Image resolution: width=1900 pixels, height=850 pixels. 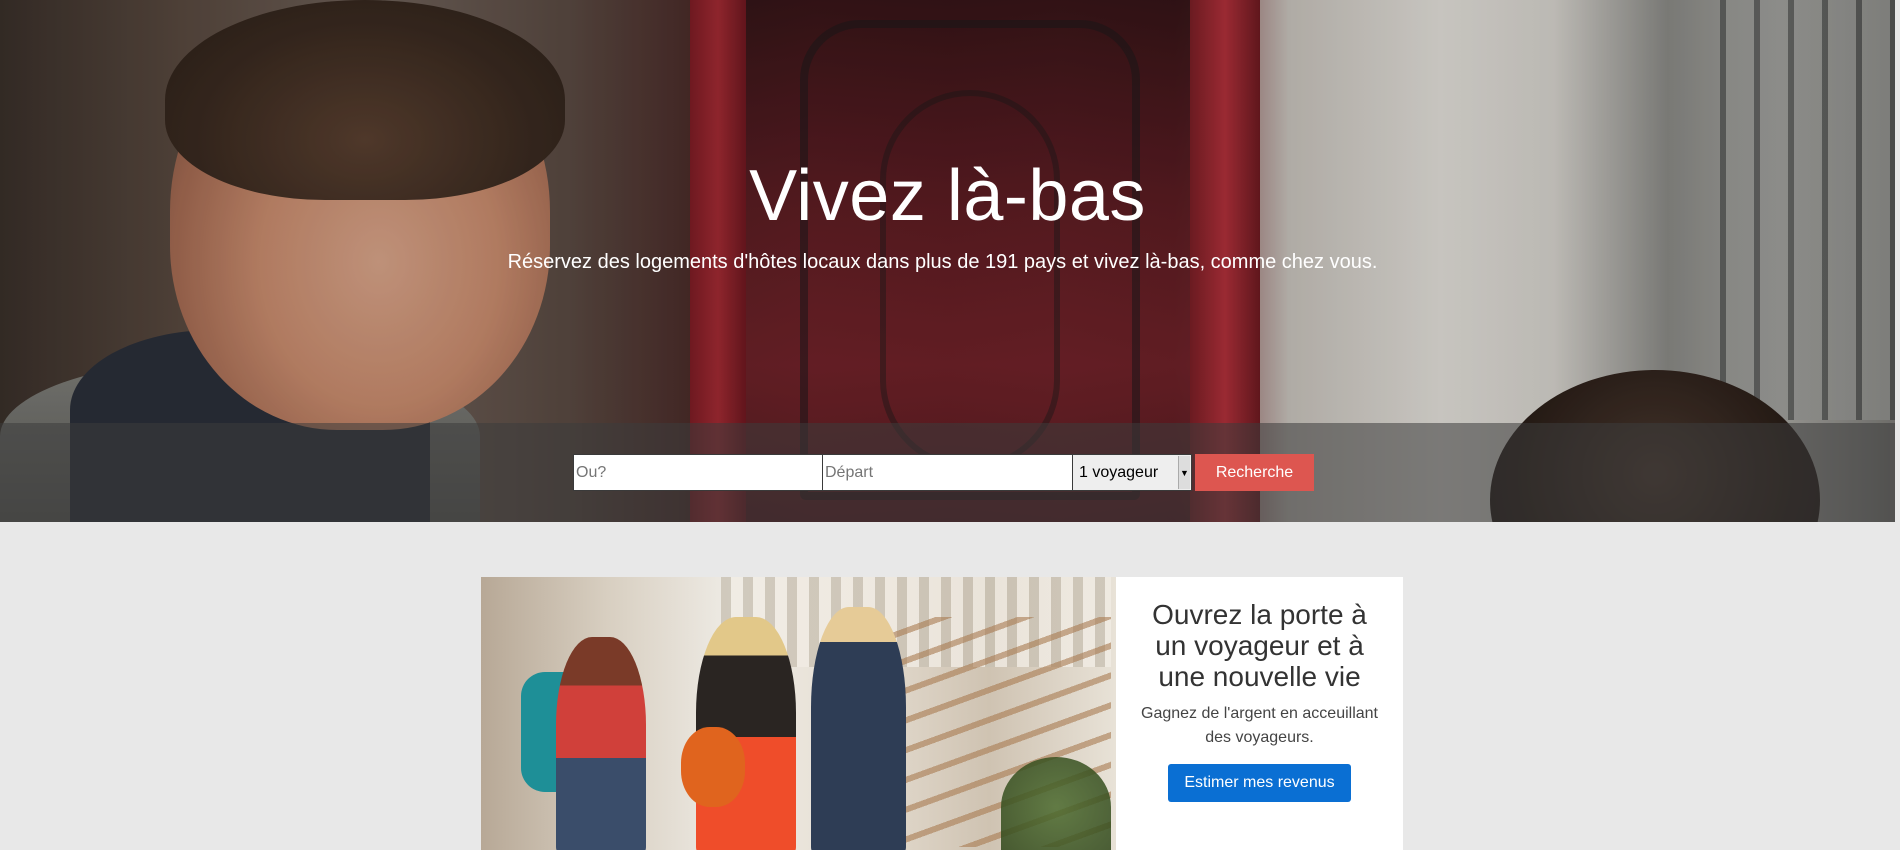 I want to click on promo-photo-handbag, so click(x=713, y=767).